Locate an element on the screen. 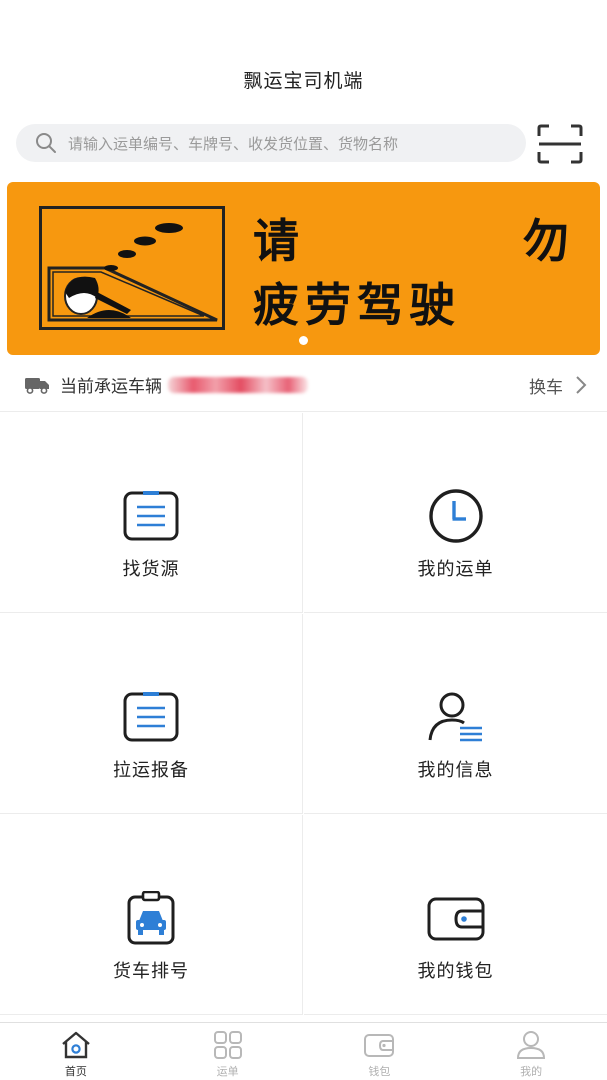 This screenshot has width=607, height=1080. tab-label: 首页 is located at coordinates (75, 1071).